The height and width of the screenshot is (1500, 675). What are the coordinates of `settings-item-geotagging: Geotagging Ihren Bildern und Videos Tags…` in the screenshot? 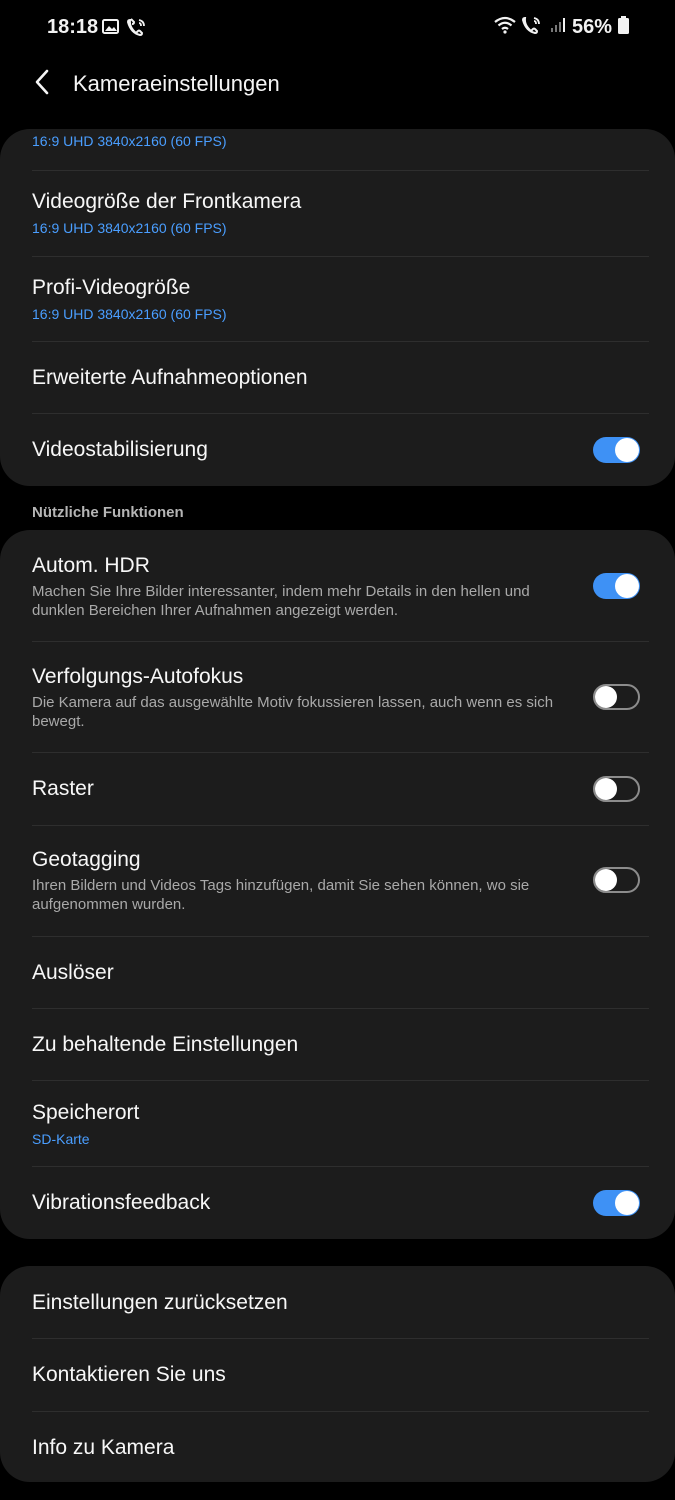 It's located at (337, 881).